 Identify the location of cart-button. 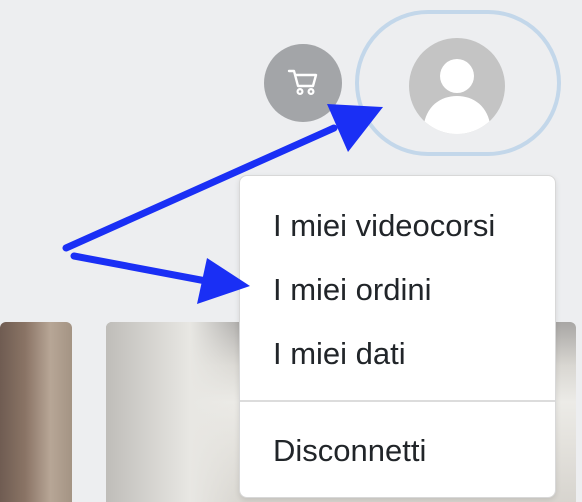
(303, 83).